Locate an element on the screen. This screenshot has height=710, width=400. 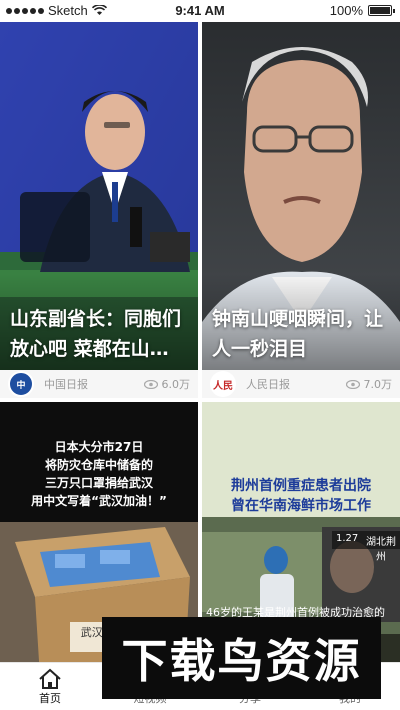
date-tag: 1.27 is located at coordinates (347, 538).